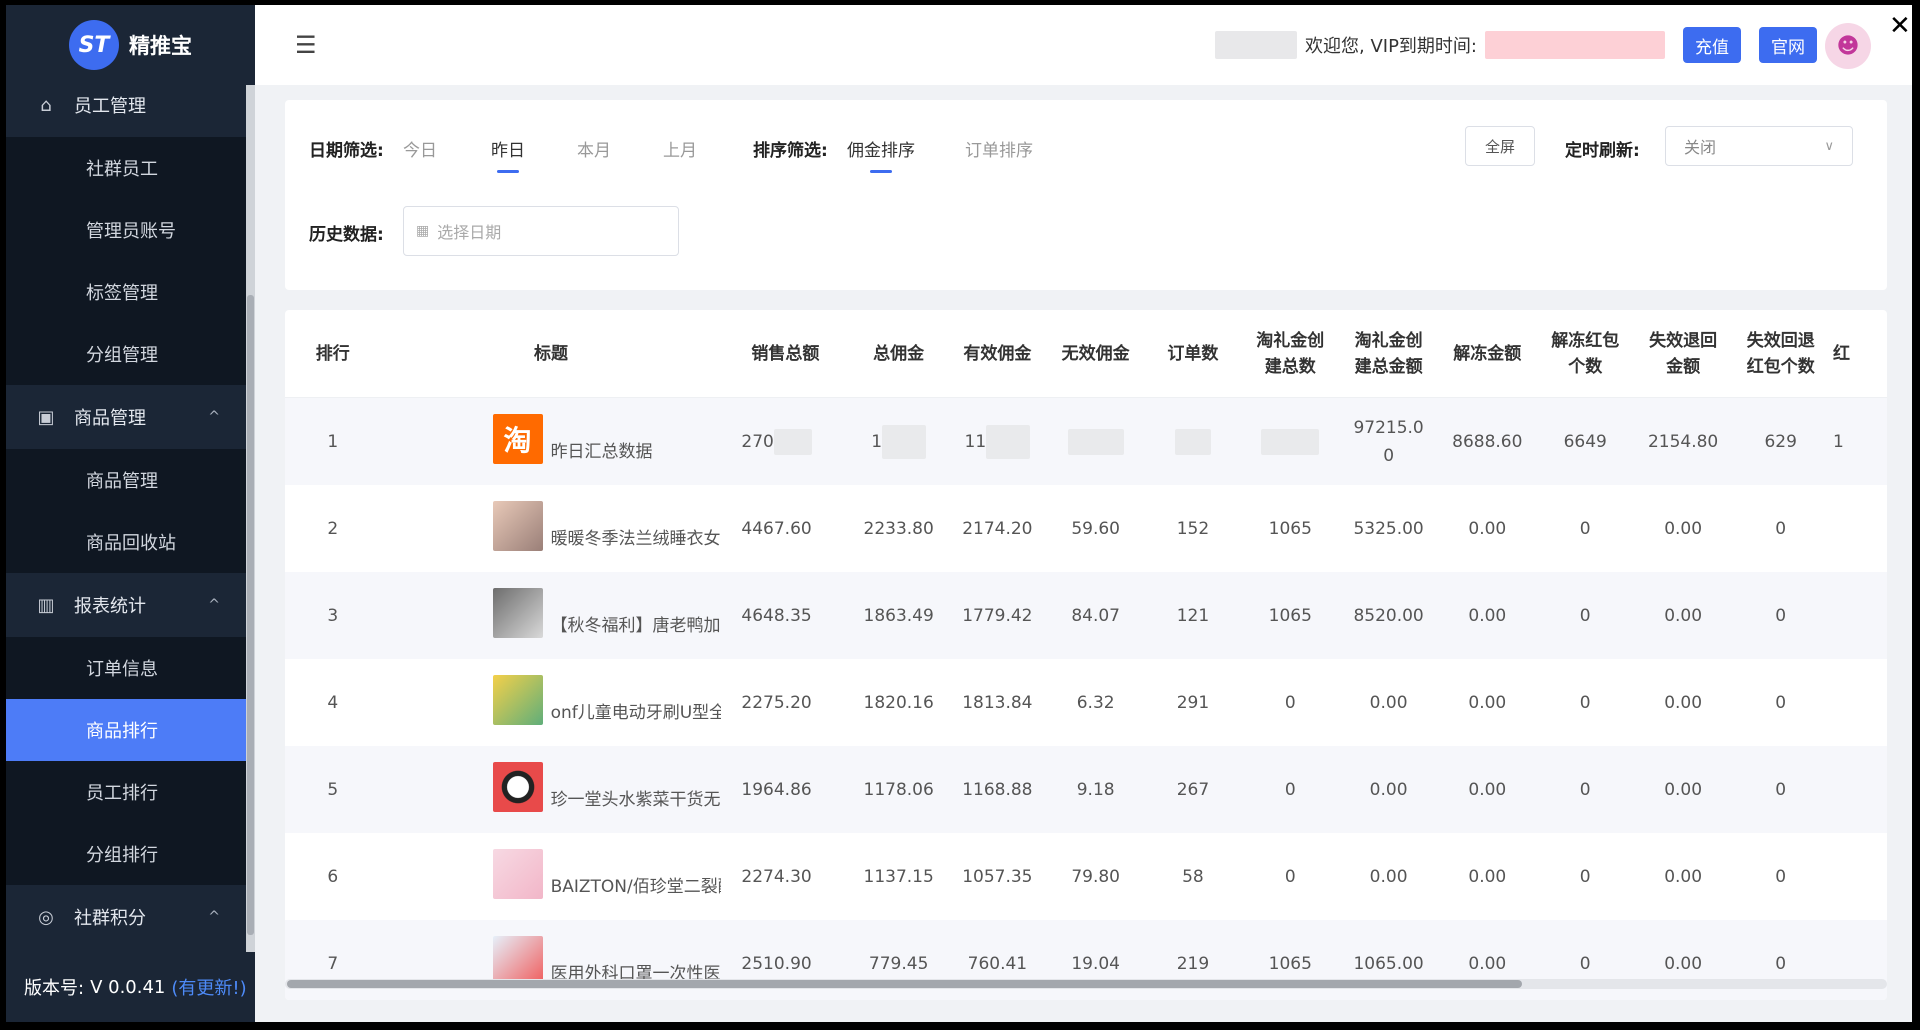 This screenshot has height=1030, width=1920. I want to click on official-site-button: 官网, so click(1787, 45).